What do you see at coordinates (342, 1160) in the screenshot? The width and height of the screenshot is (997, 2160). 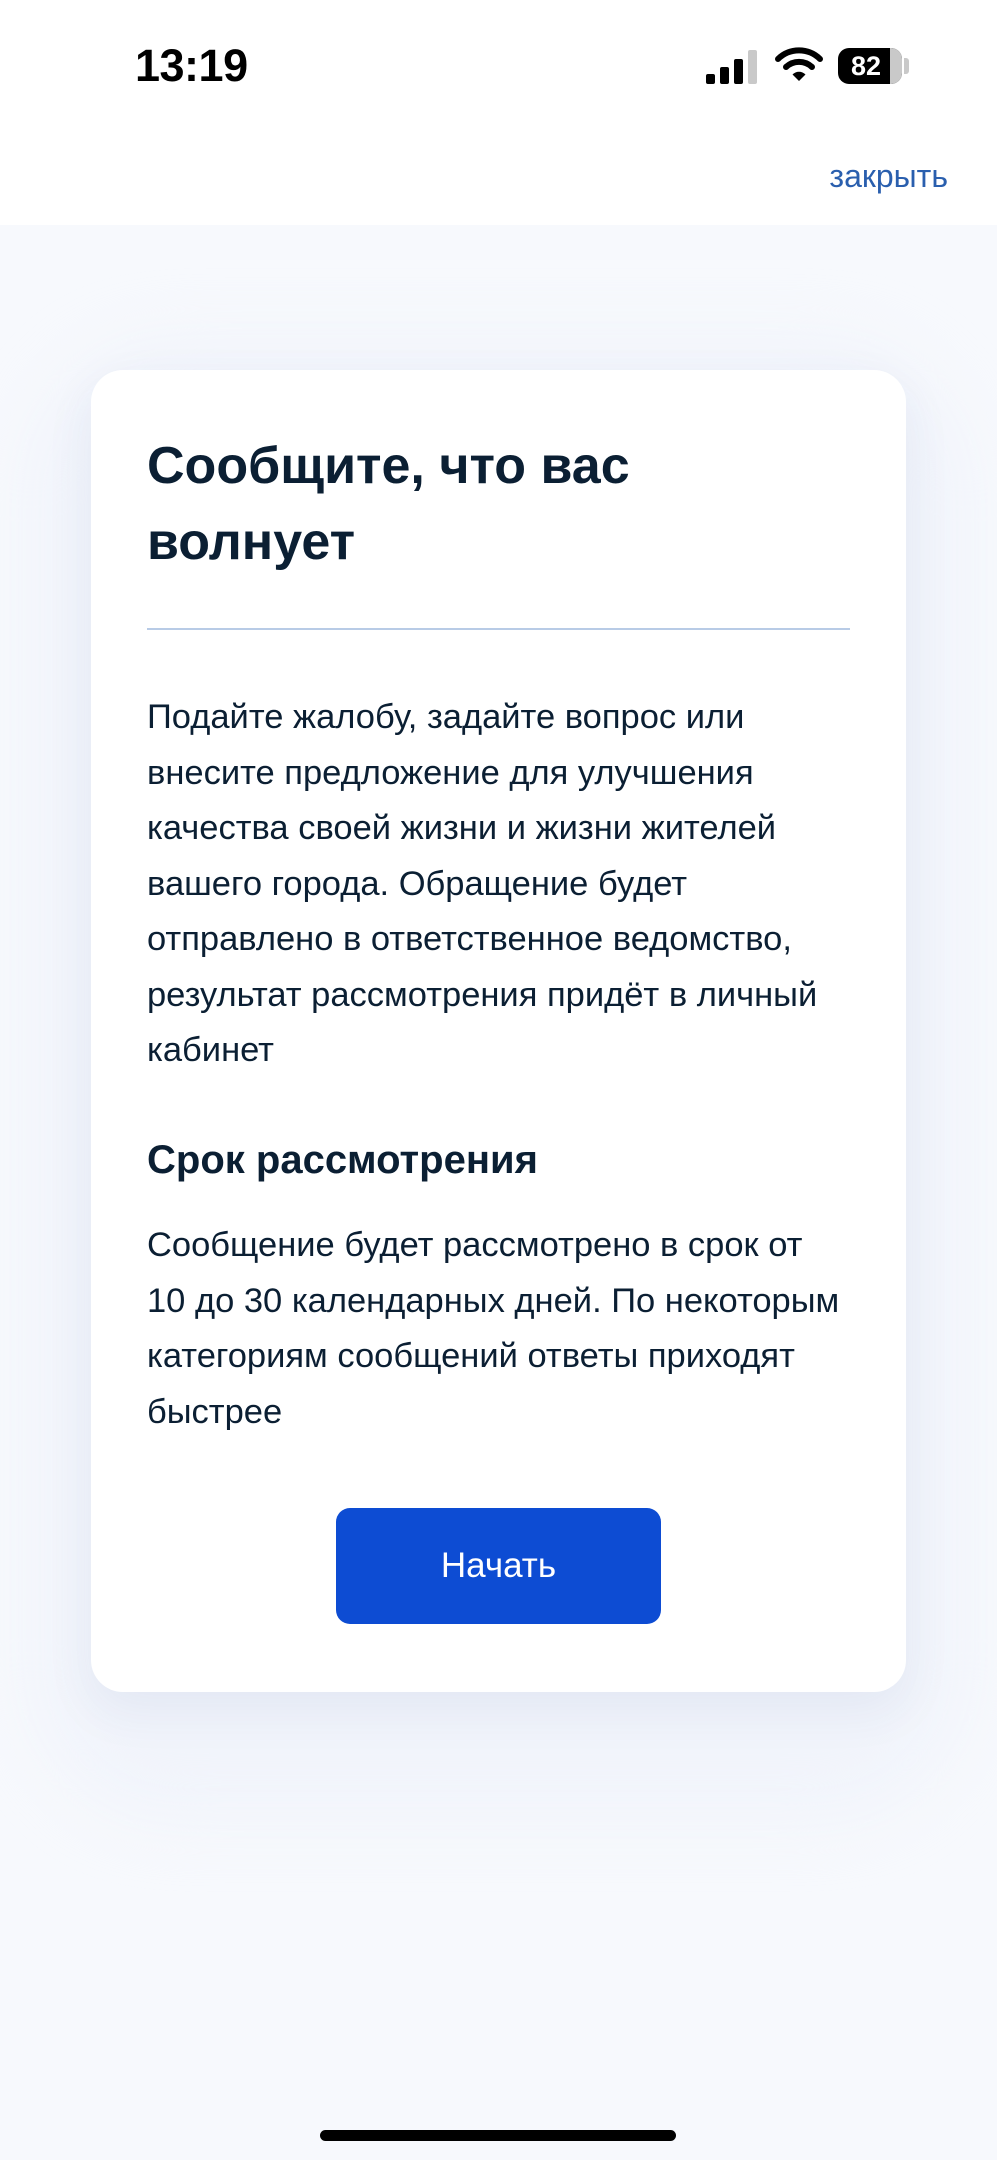 I see `deadline-title: Срок рассмотрения` at bounding box center [342, 1160].